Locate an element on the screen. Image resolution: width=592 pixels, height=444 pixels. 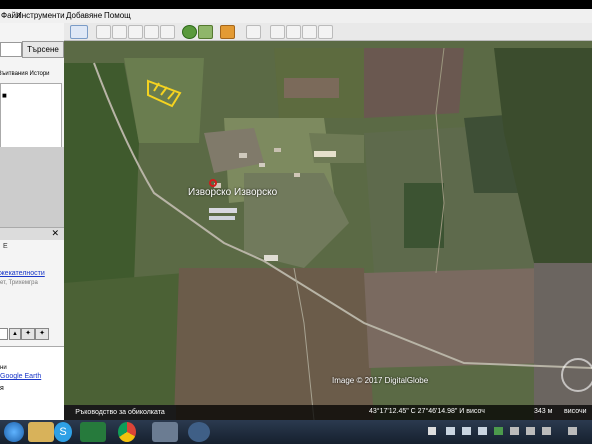
add-placemark-icon is located at coordinates (103, 32).